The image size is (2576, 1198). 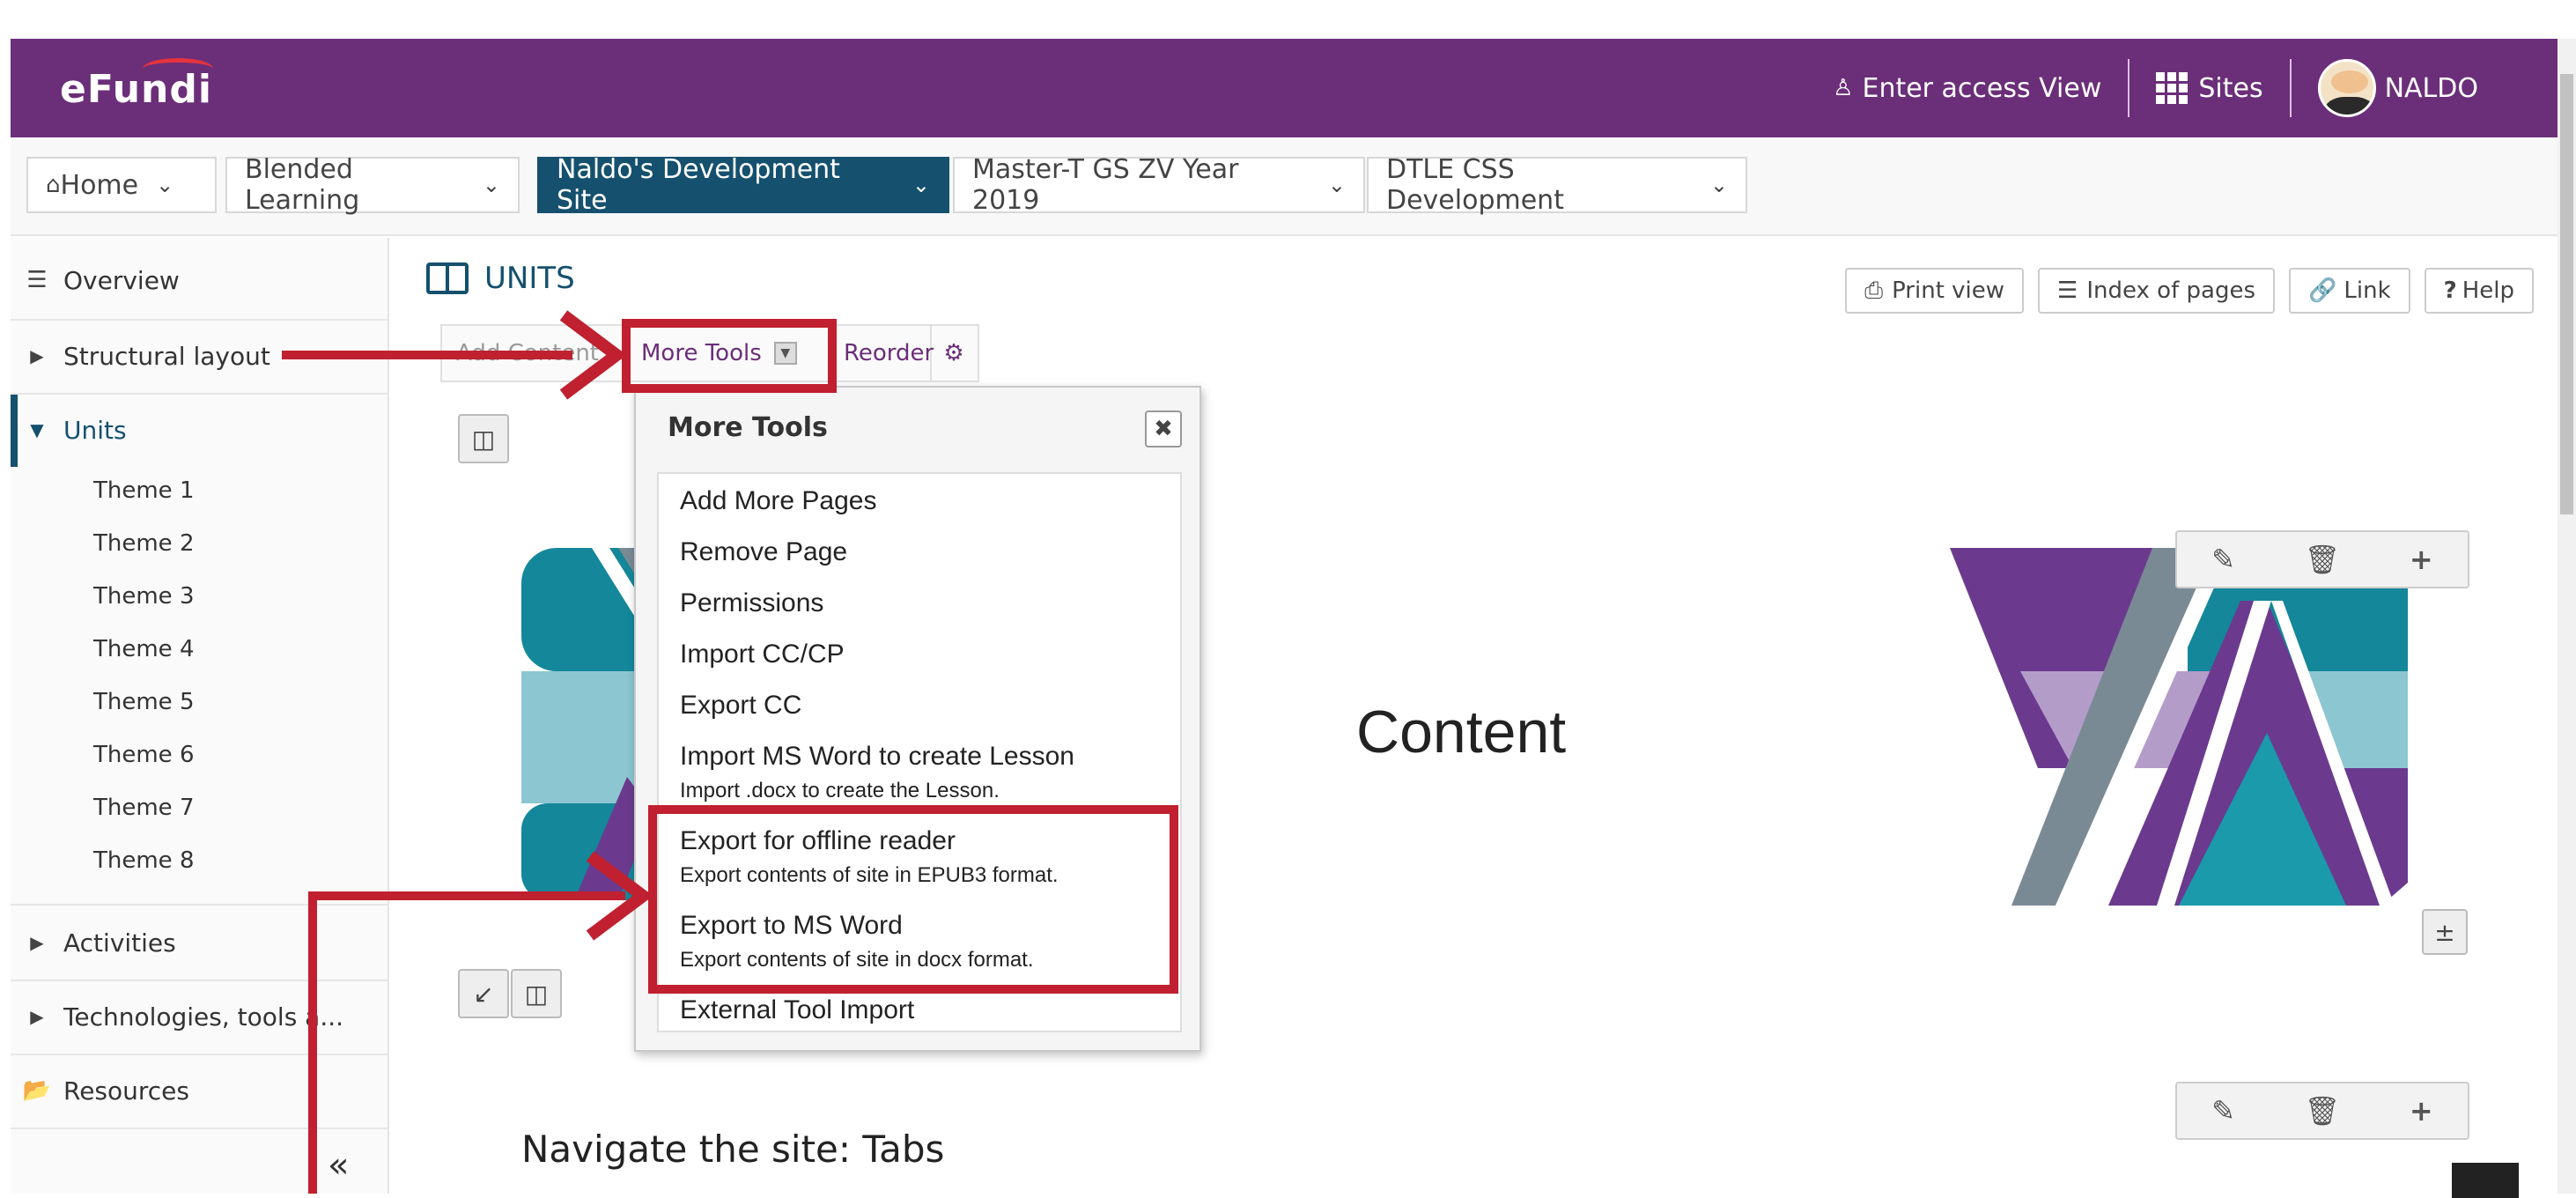 What do you see at coordinates (882, 353) in the screenshot?
I see `reorder-button: Reorder` at bounding box center [882, 353].